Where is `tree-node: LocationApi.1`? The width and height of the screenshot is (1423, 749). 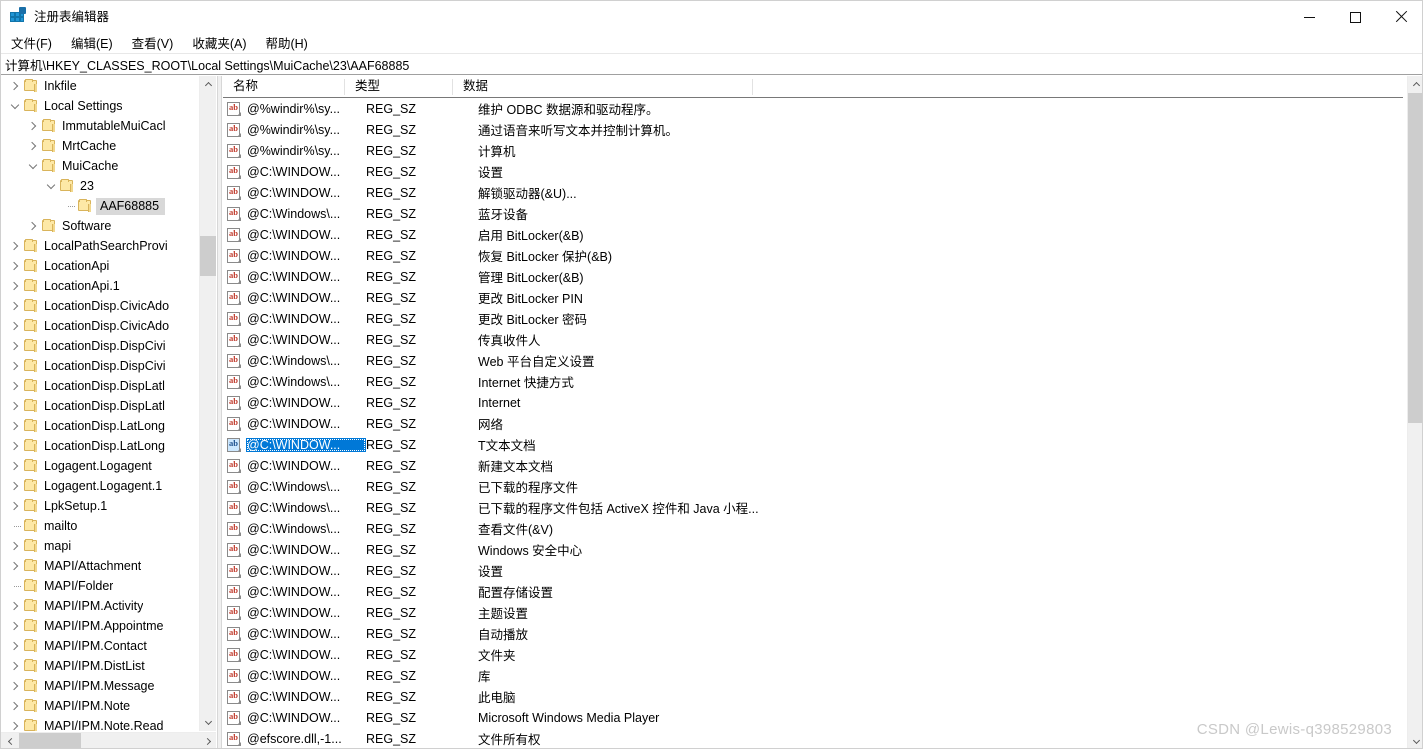 tree-node: LocationApi.1 is located at coordinates (100, 286).